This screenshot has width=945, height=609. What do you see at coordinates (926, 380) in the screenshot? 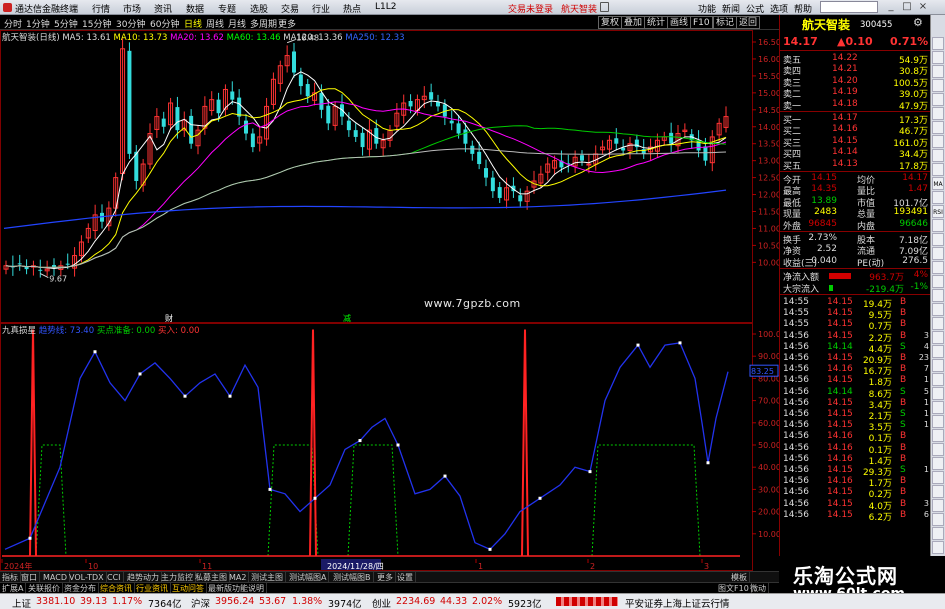
I see `tick-count: 1` at bounding box center [926, 380].